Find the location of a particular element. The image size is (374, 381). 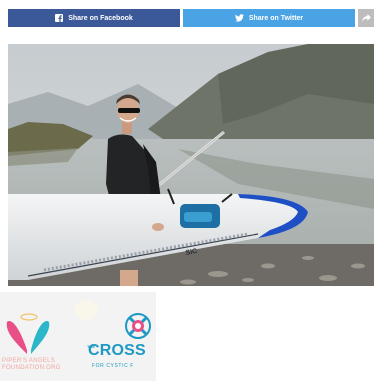

share-twitter-button: Share on Twitter is located at coordinates (269, 18).